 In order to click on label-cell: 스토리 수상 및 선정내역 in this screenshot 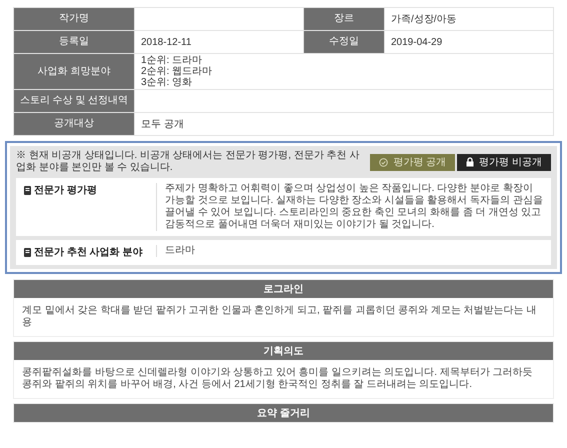, I will do `click(74, 101)`.